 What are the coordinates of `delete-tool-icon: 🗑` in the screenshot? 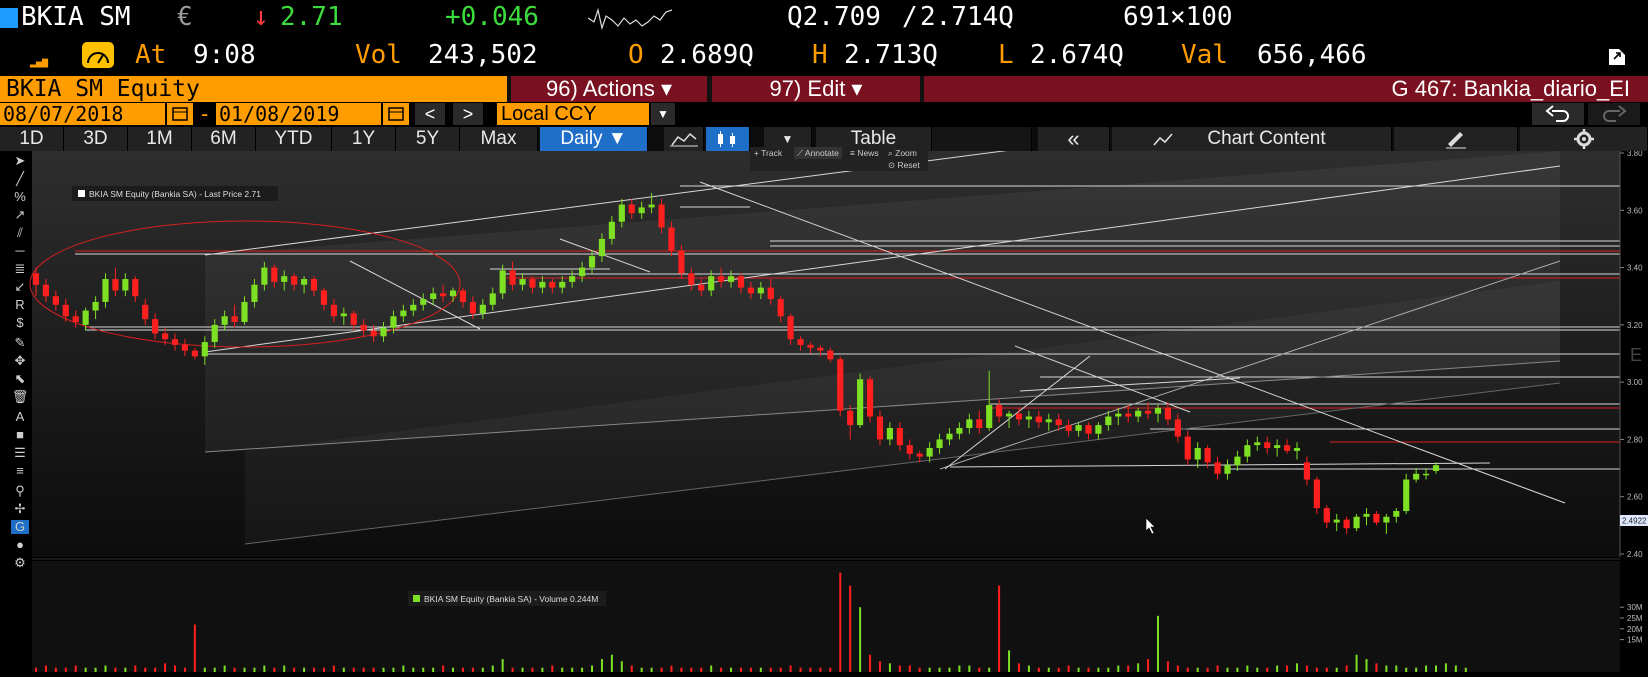 It's located at (20, 397).